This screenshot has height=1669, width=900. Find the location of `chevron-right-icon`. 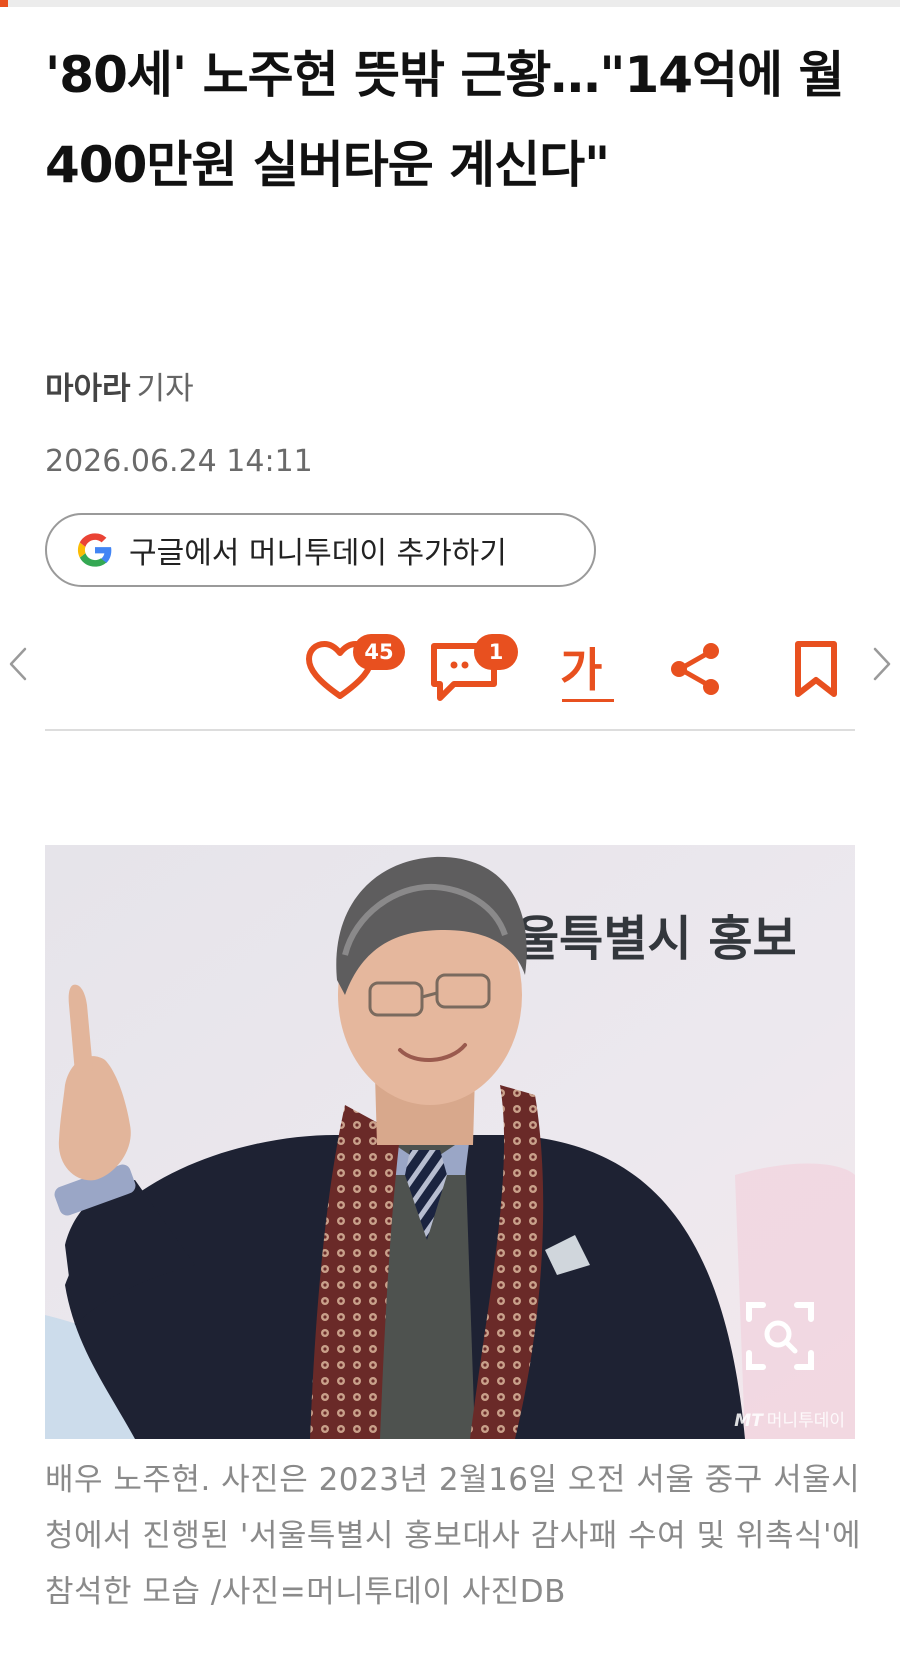

chevron-right-icon is located at coordinates (882, 664).